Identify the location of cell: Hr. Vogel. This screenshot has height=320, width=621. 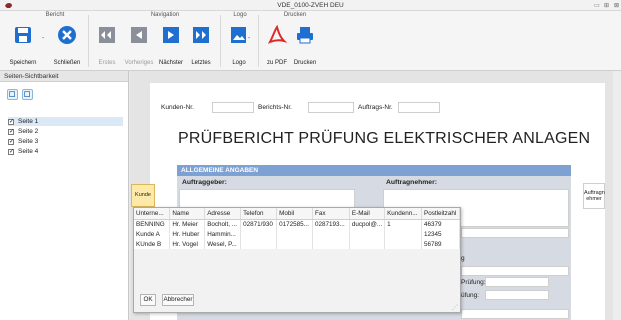
(187, 244).